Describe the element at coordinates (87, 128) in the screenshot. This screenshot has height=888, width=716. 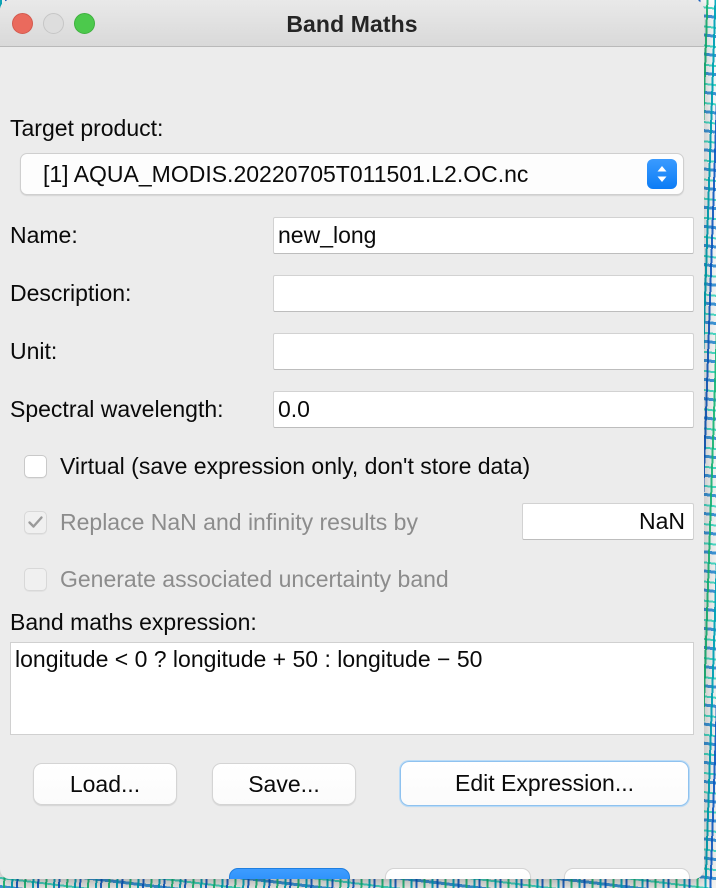
I see `target-product-label: Target product:` at that location.